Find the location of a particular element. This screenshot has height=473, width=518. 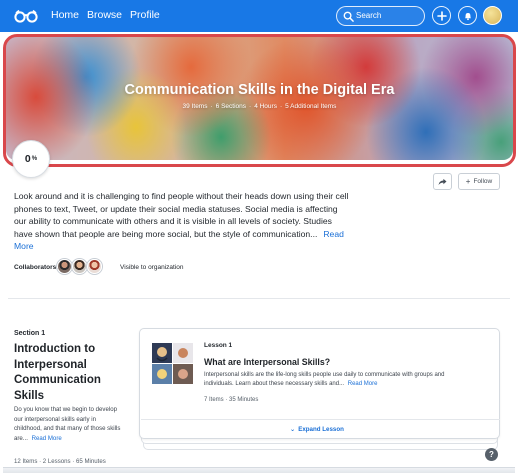

progress-indicator: 0% is located at coordinates (31, 159).